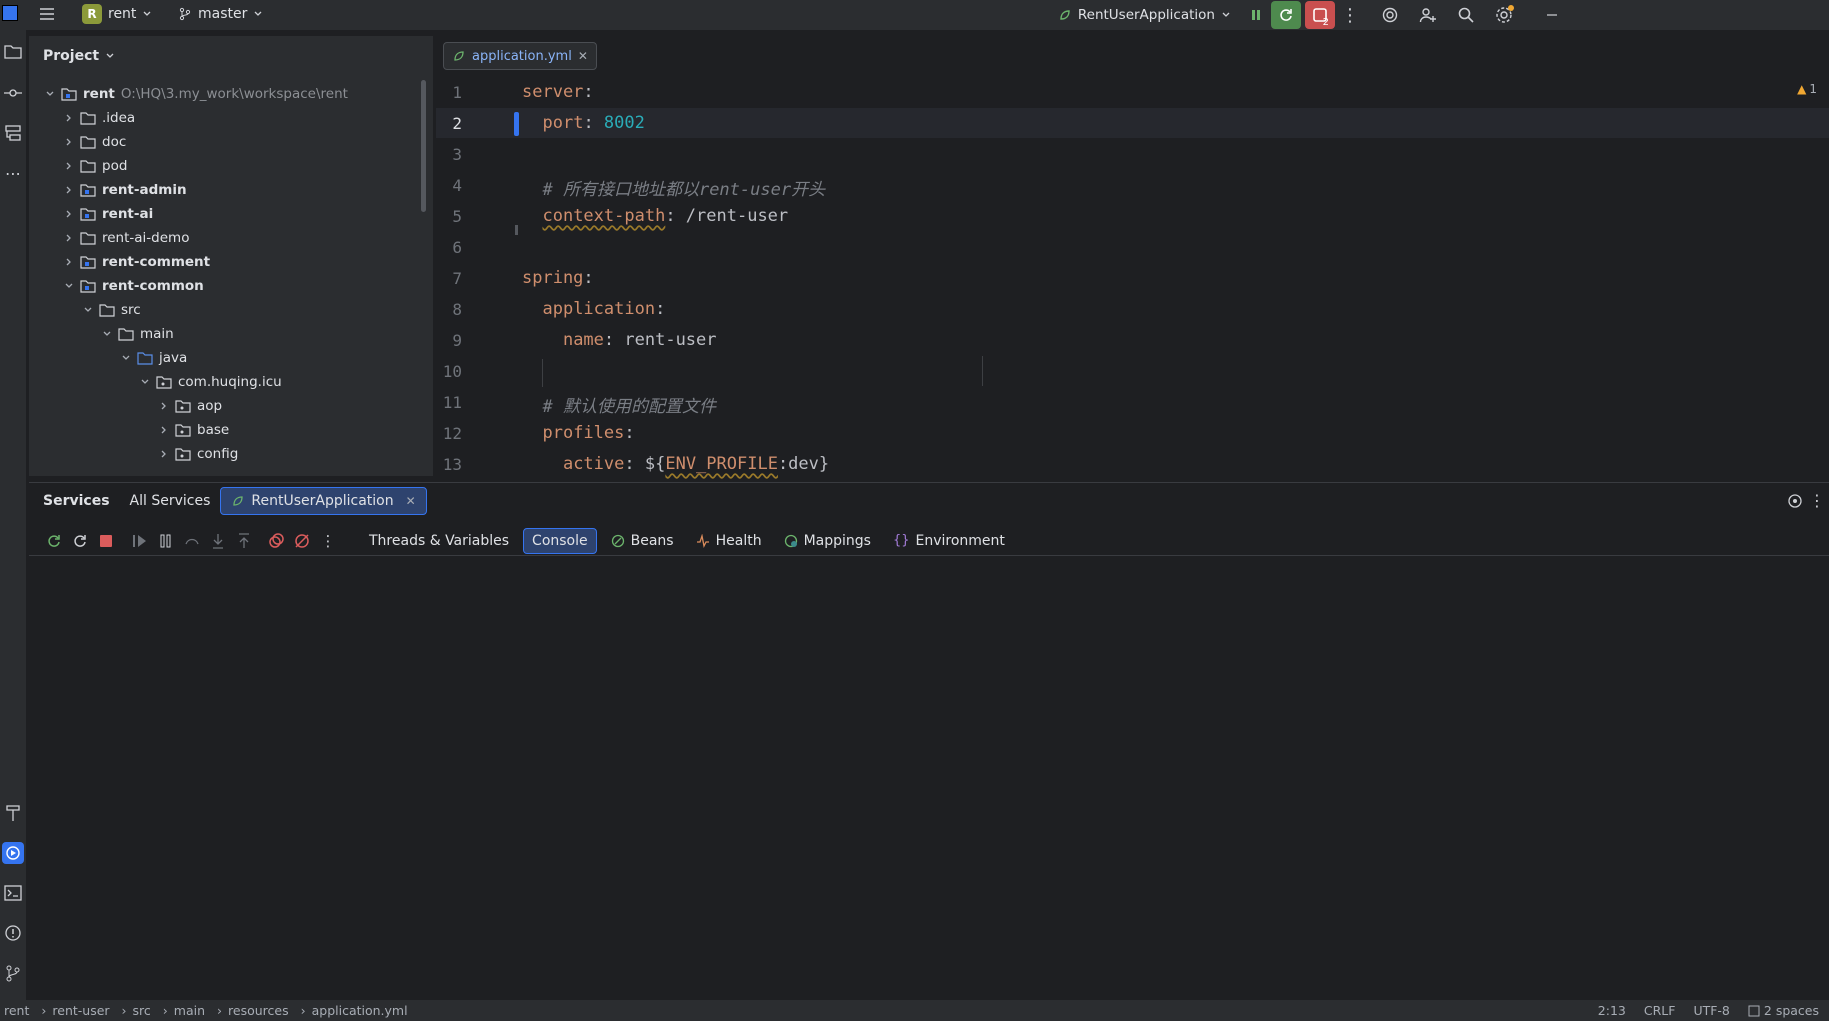  What do you see at coordinates (244, 541) in the screenshot?
I see `step-out-icon` at bounding box center [244, 541].